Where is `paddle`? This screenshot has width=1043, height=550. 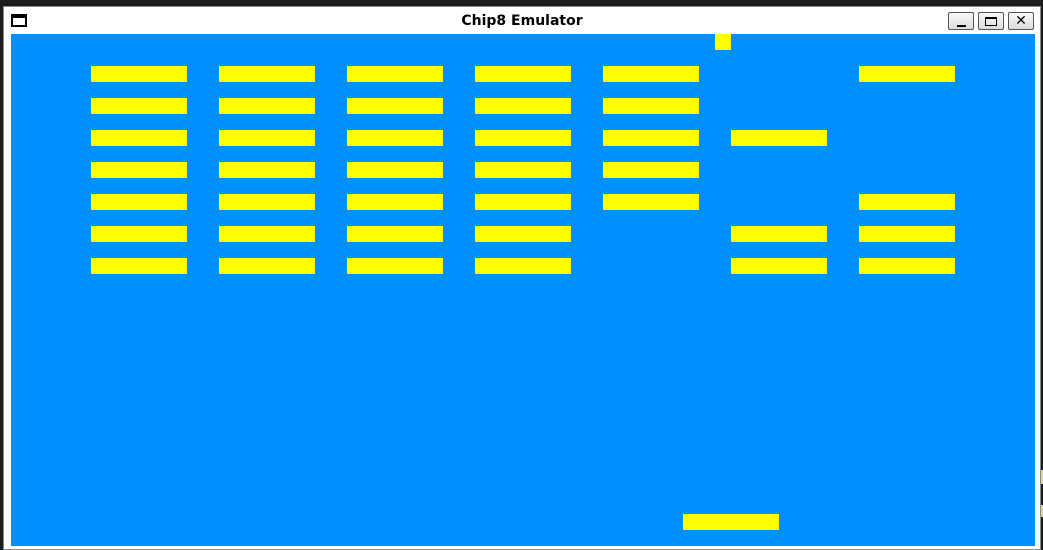
paddle is located at coordinates (731, 522).